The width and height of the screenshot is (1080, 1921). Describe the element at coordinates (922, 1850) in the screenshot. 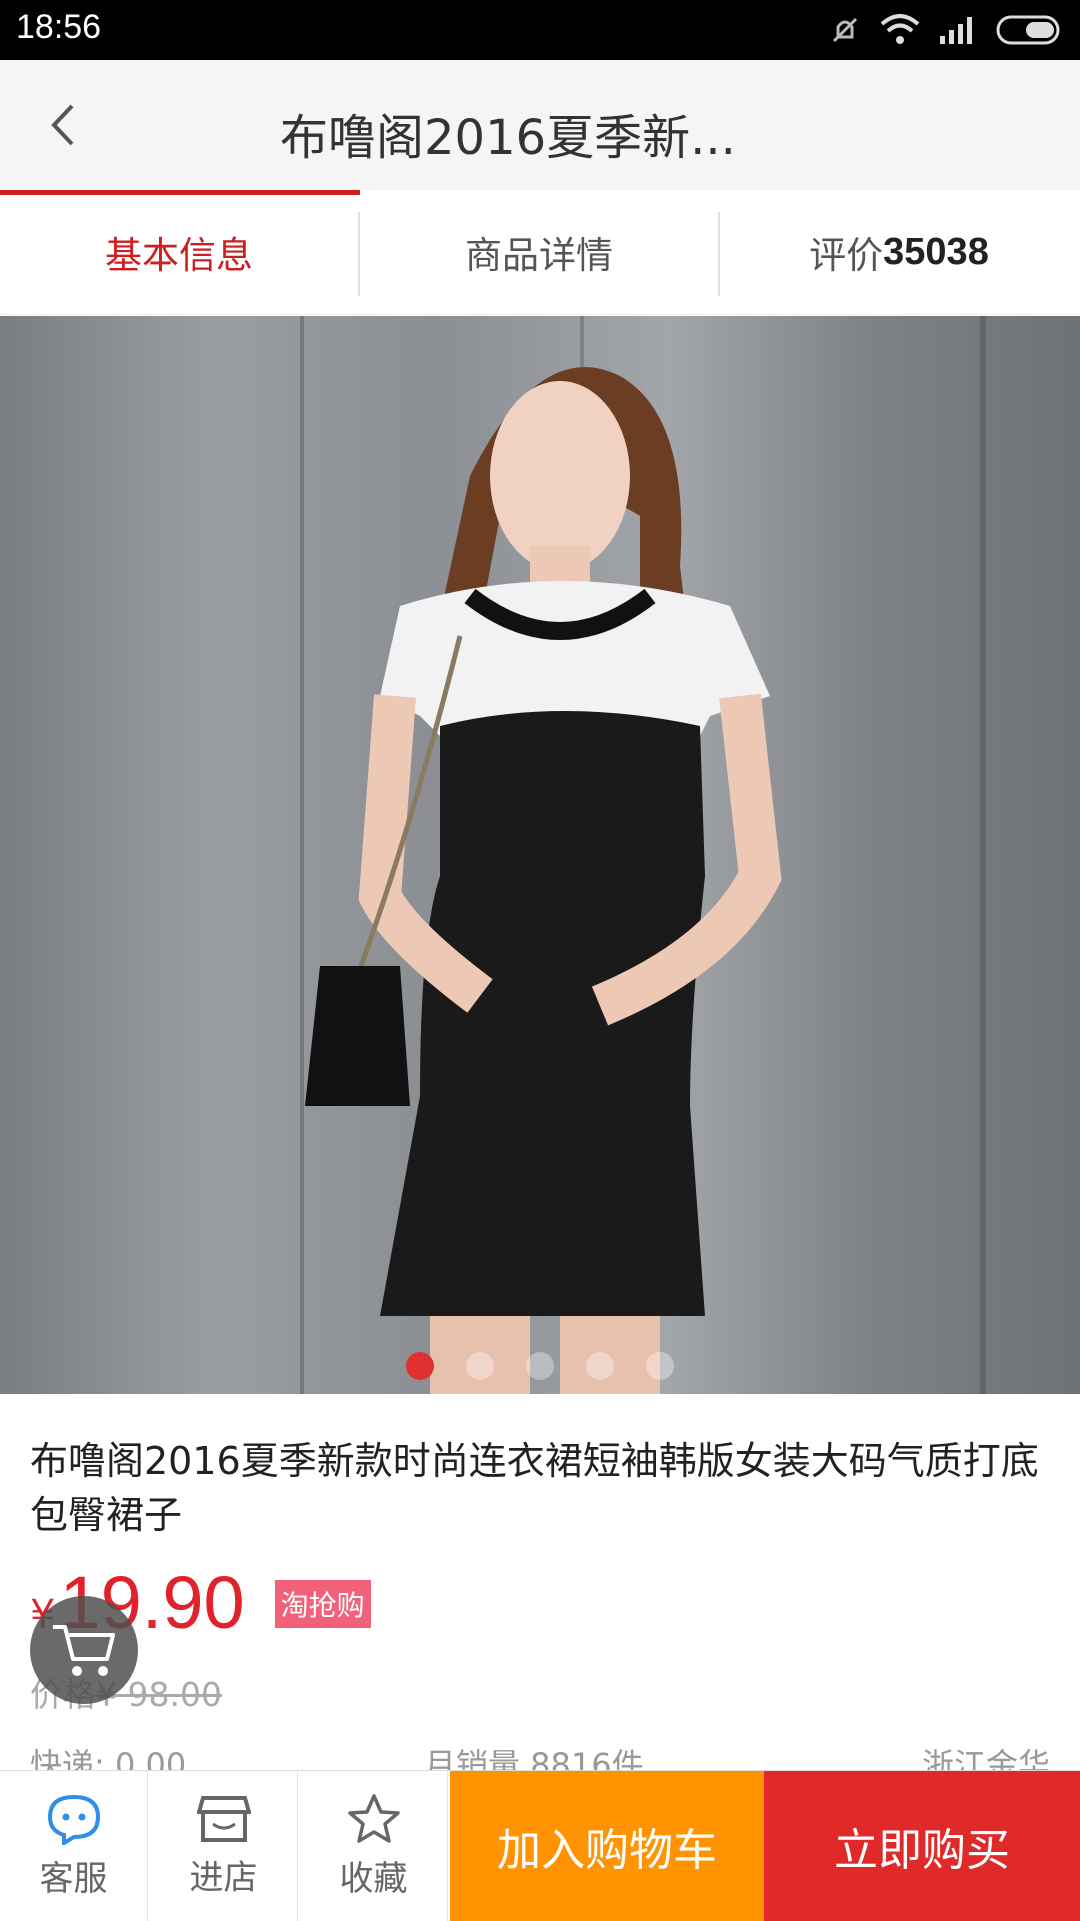

I see `buy-now-label: 立即购买` at that location.